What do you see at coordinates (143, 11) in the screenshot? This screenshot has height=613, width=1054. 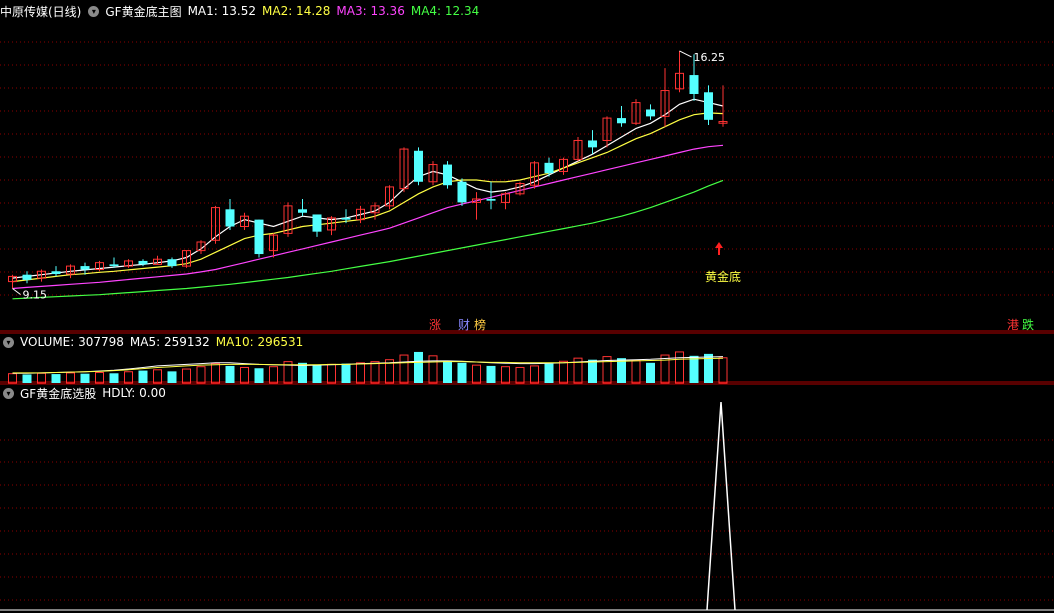 I see `indicator-name: GF黄金底主图` at bounding box center [143, 11].